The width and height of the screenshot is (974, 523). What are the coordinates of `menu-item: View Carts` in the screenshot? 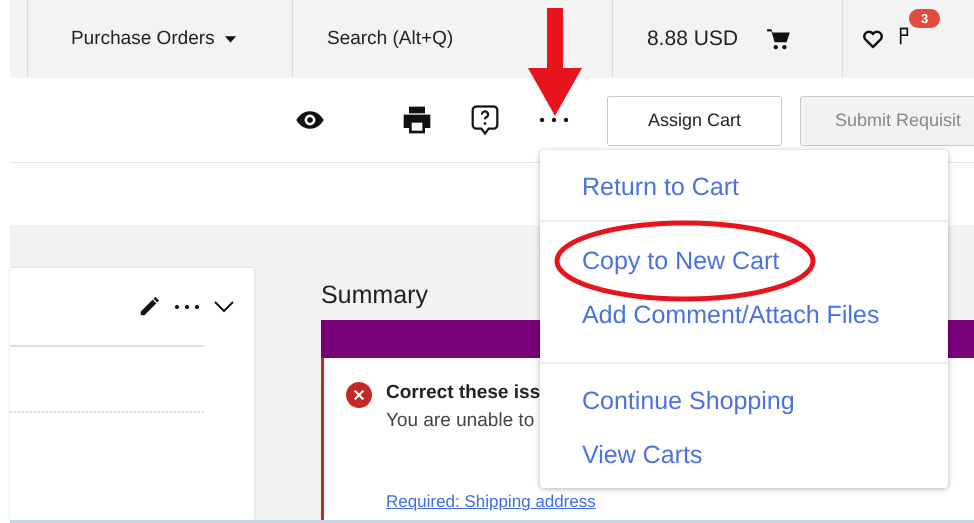 It's located at (642, 455).